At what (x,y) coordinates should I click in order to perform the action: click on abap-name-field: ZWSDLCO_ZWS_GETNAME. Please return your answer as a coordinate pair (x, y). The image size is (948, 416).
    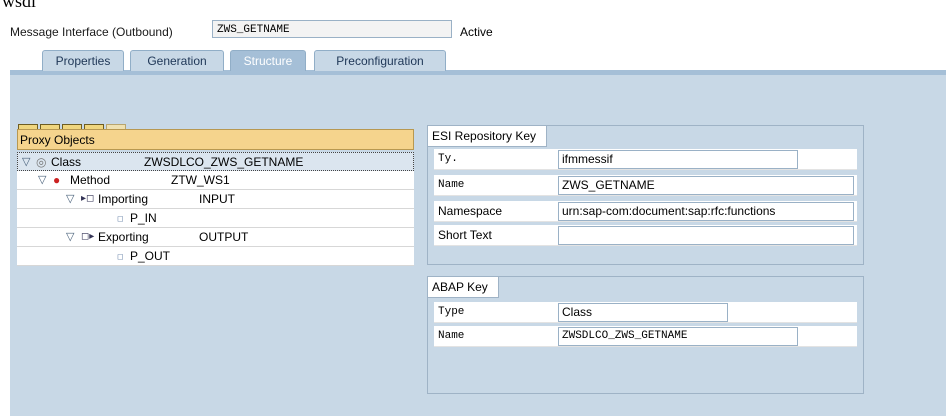
    Looking at the image, I should click on (678, 336).